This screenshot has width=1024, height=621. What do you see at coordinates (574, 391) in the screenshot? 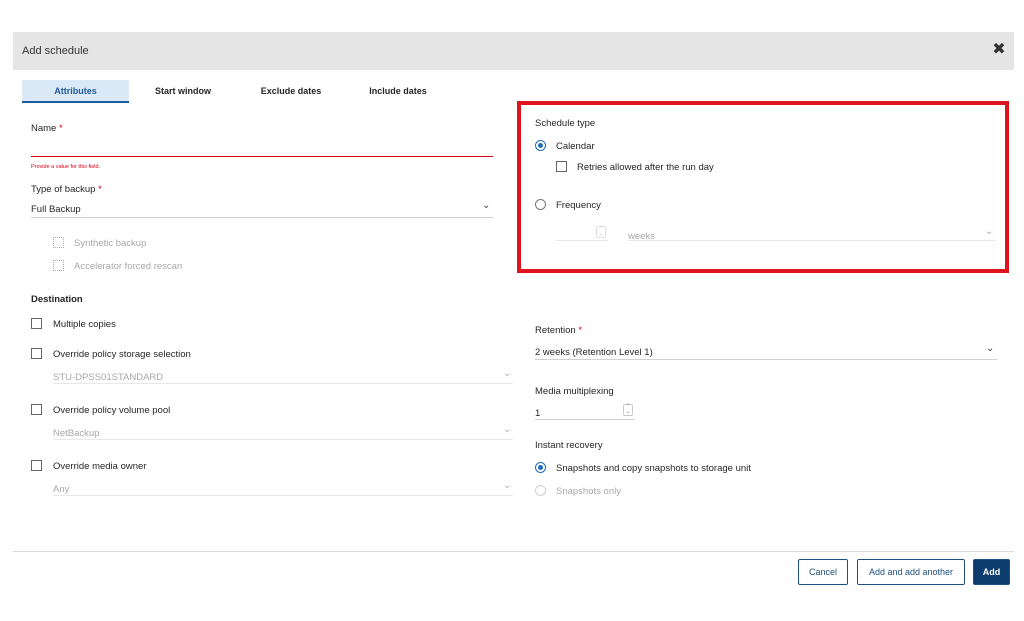
I see `multiplexing-label: Media multiplexing` at bounding box center [574, 391].